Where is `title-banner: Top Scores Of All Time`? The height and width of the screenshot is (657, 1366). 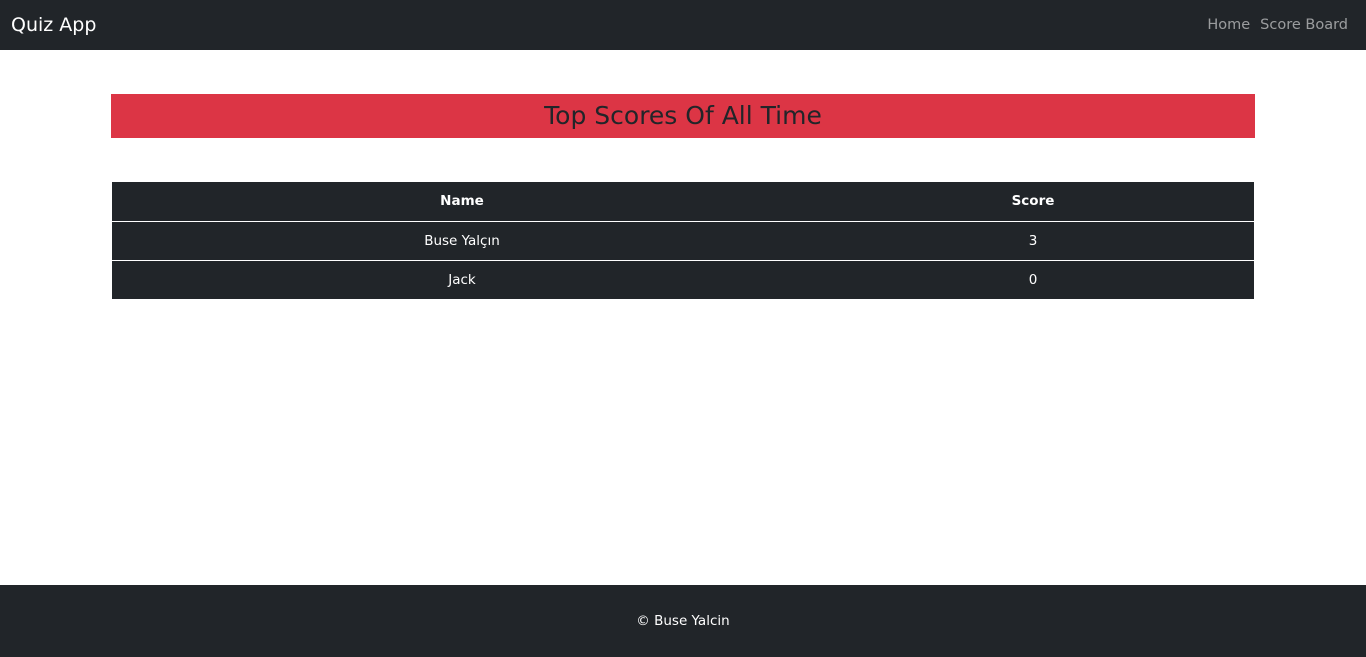 title-banner: Top Scores Of All Time is located at coordinates (683, 116).